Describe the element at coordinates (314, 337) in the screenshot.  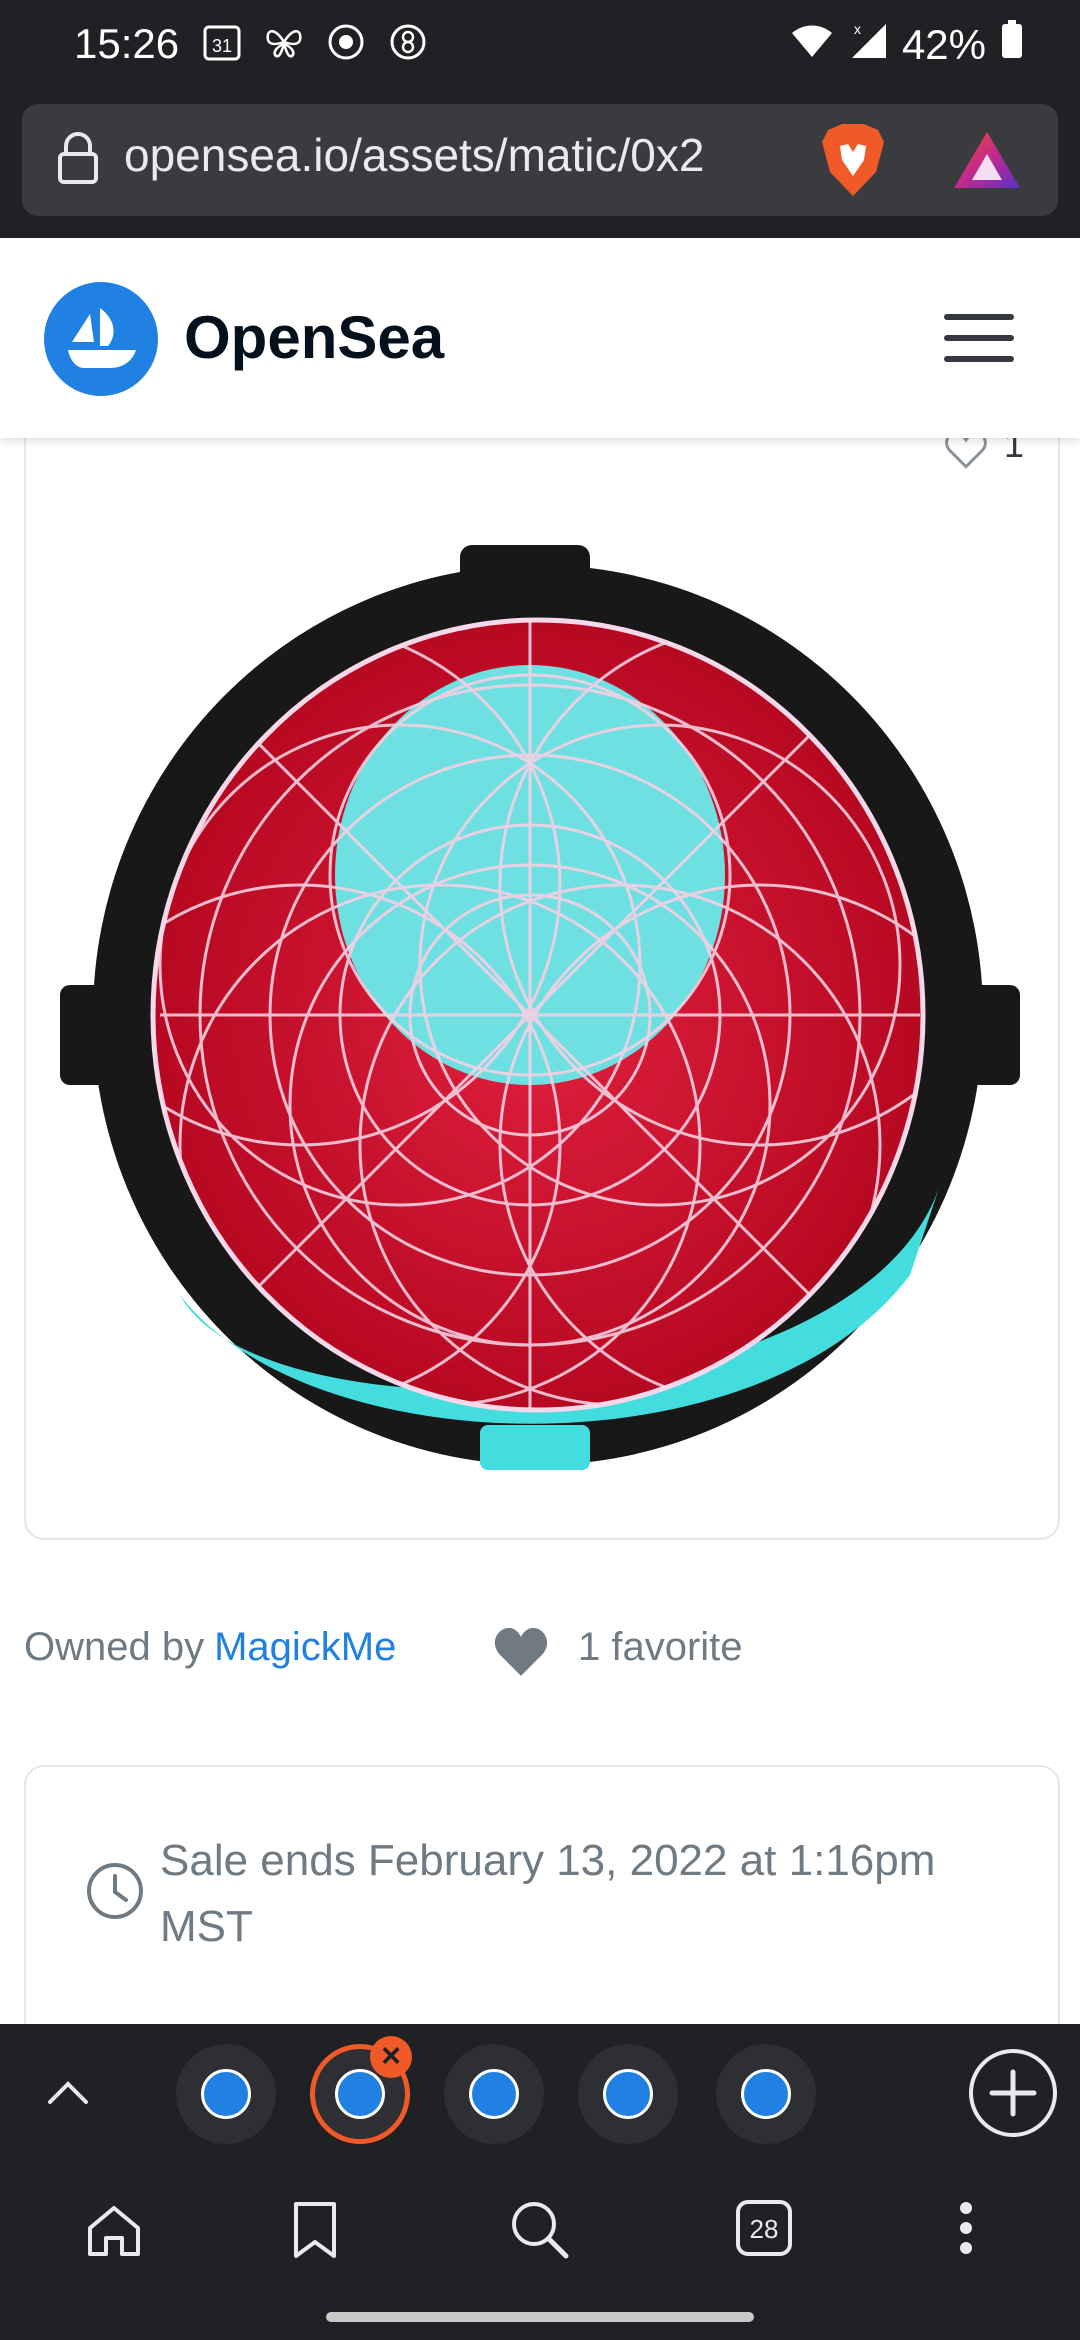
I see `brand-name: OpenSea` at that location.